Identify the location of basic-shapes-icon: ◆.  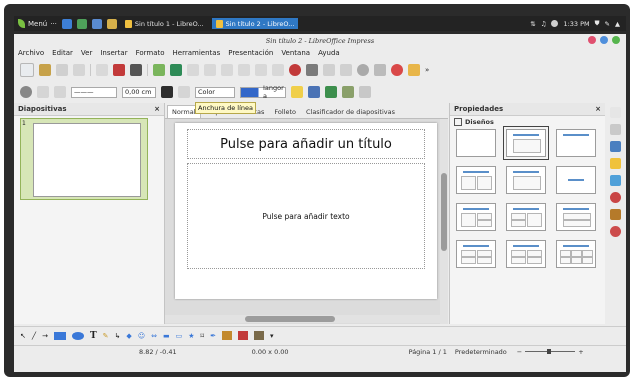
(128, 336).